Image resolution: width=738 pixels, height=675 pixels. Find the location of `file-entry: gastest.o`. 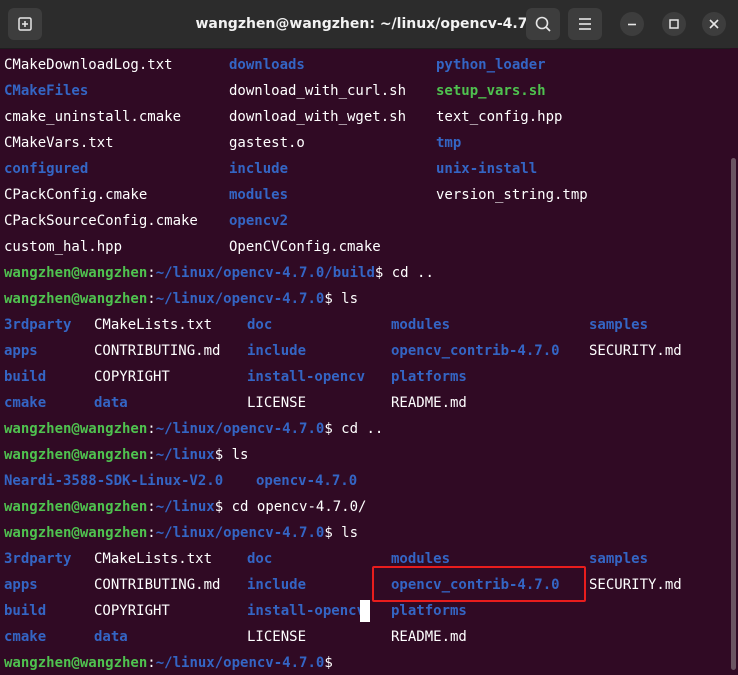

file-entry: gastest.o is located at coordinates (267, 143).